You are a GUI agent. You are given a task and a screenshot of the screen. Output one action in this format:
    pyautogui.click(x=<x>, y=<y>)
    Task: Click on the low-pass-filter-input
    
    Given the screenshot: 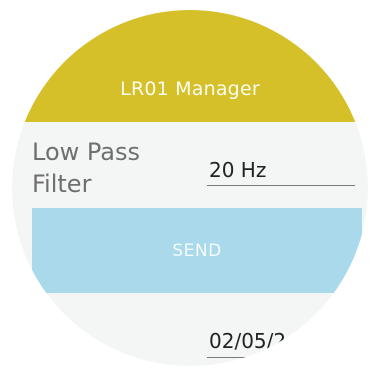 What is the action you would take?
    pyautogui.click(x=281, y=171)
    